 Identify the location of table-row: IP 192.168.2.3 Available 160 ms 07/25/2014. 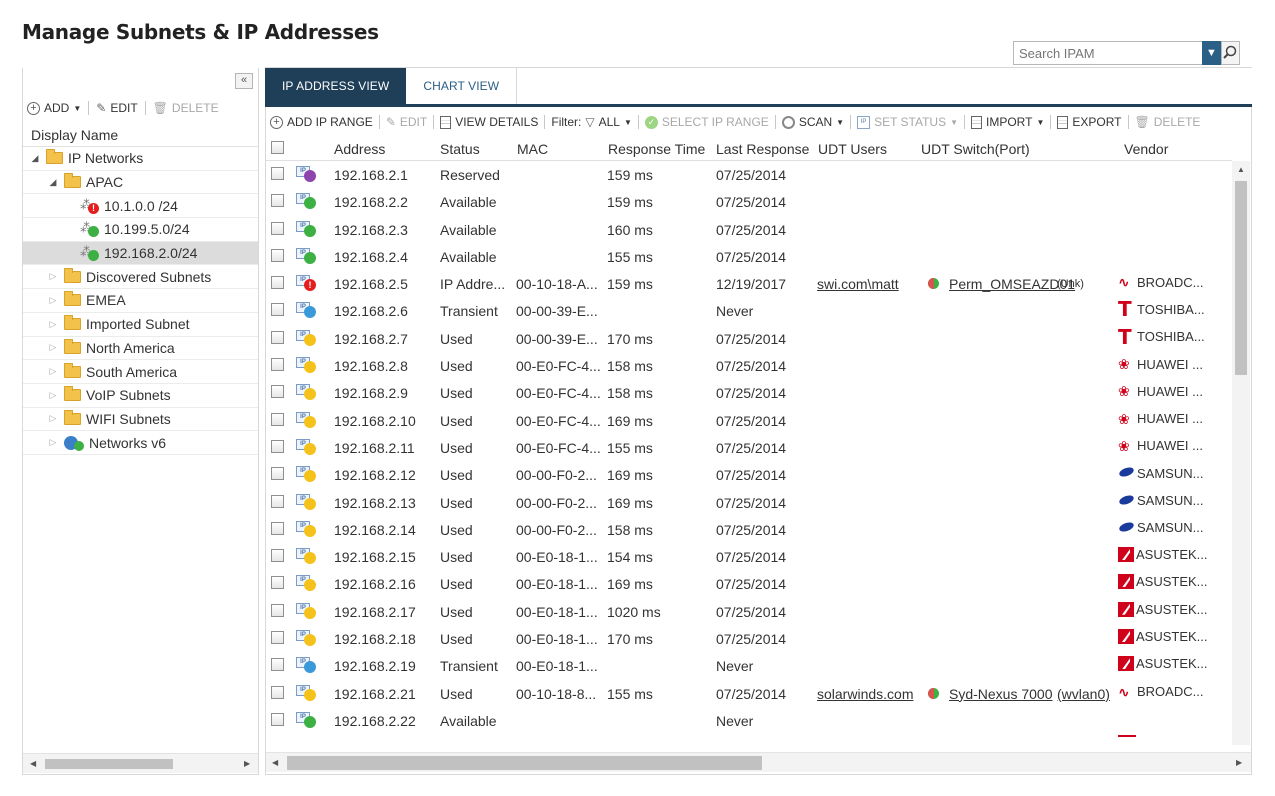
(749, 229).